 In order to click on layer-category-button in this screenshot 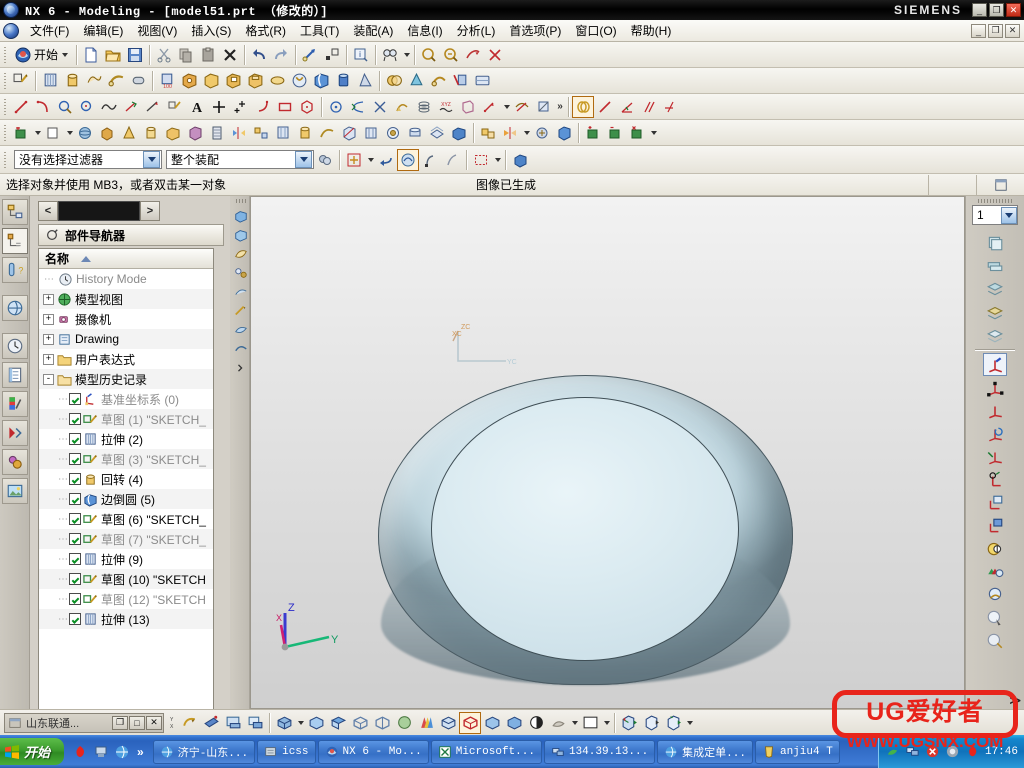, I will do `click(995, 288)`.